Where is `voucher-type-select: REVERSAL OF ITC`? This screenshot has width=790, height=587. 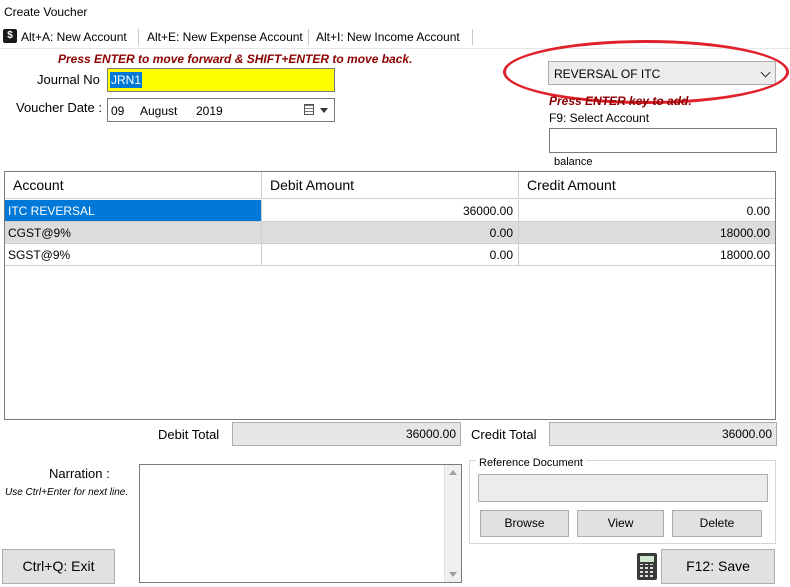 voucher-type-select: REVERSAL OF ITC is located at coordinates (662, 73).